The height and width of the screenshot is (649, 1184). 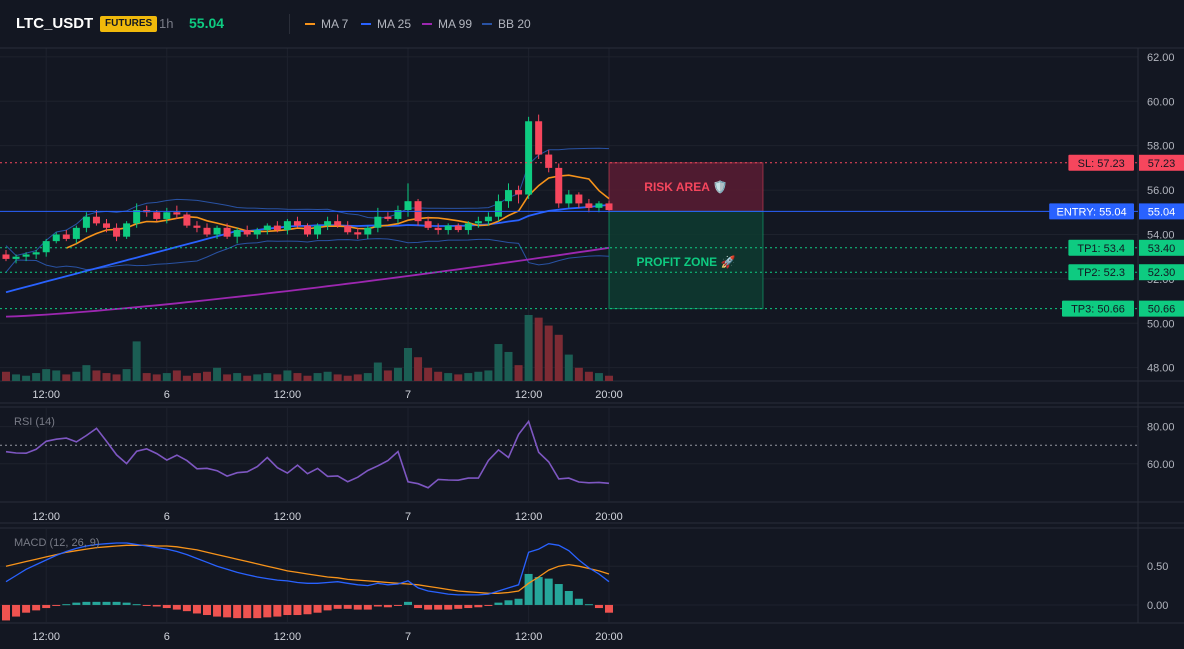 I want to click on macd-line, so click(x=307, y=569).